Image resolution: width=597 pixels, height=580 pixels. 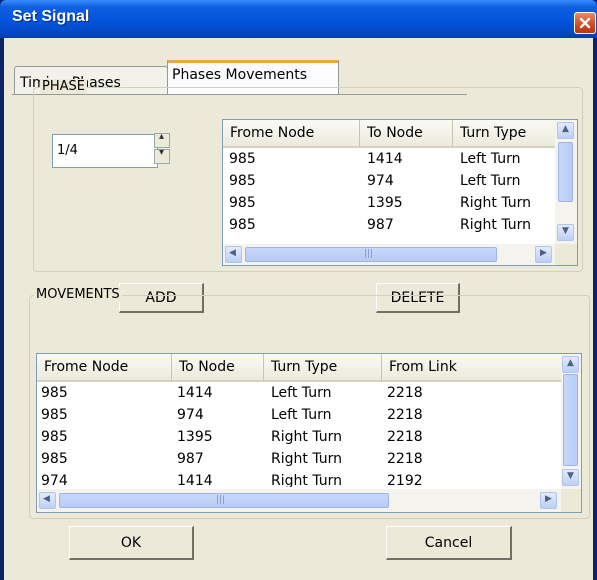 I want to click on cancel-button: Cancel, so click(x=449, y=543).